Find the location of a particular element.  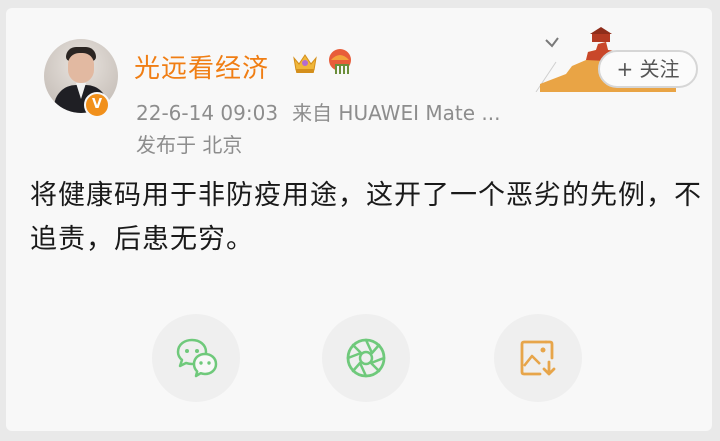

save-image-button is located at coordinates (538, 358).